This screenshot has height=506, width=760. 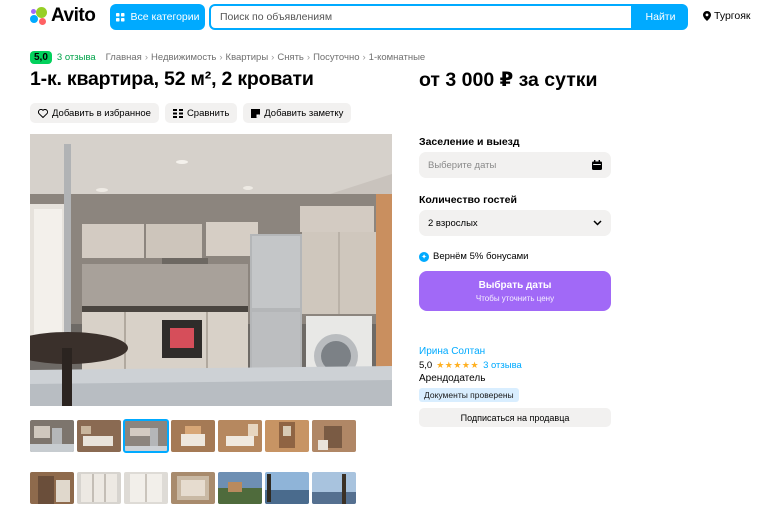 What do you see at coordinates (101, 113) in the screenshot?
I see `add-to-favorites-label: Добавить в избранное` at bounding box center [101, 113].